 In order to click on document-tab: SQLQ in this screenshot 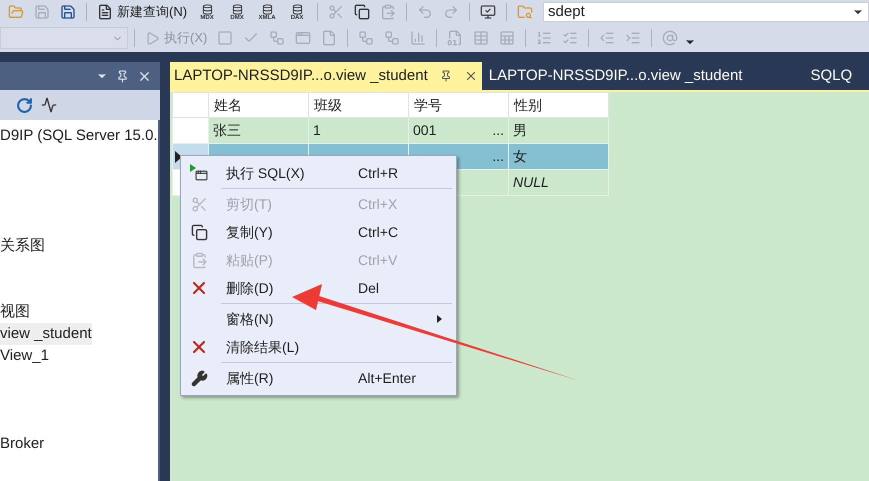, I will do `click(831, 76)`.